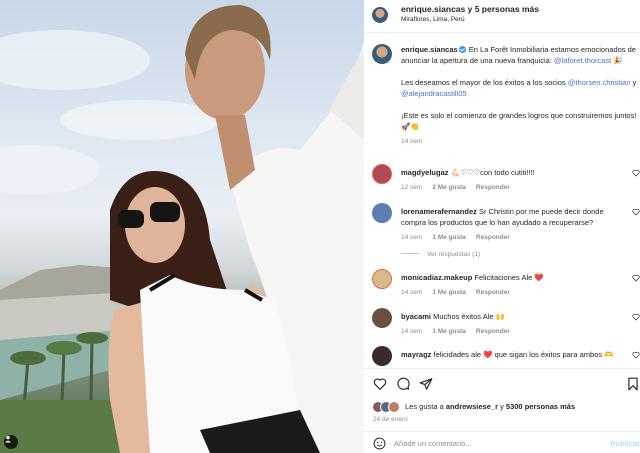  What do you see at coordinates (599, 82) in the screenshot?
I see `mention-thorsen: @thorsen.christian` at bounding box center [599, 82].